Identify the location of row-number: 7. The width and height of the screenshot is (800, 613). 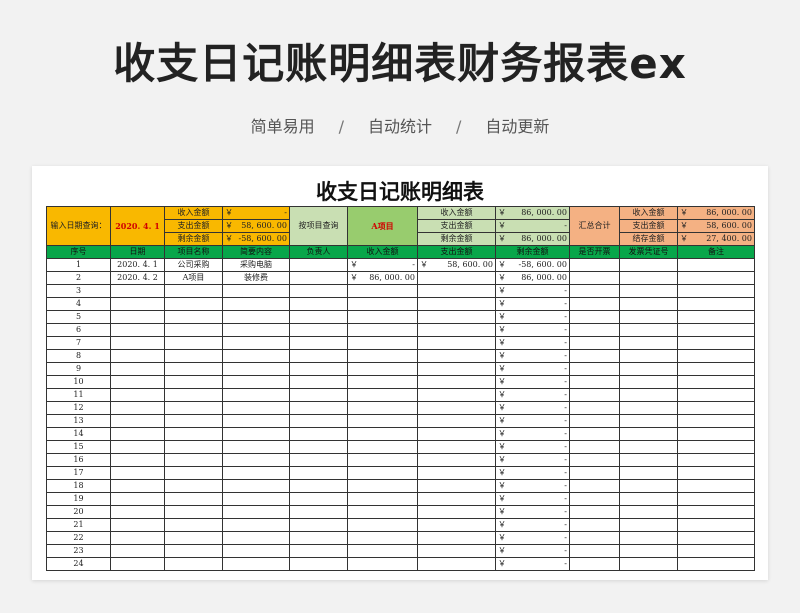
(78, 343).